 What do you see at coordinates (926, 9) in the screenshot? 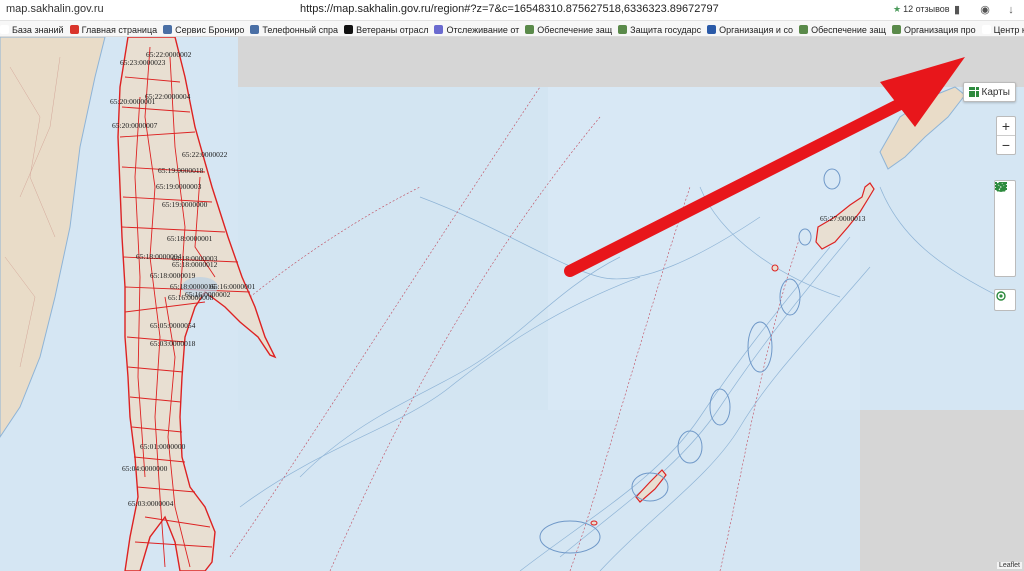
I see `reviews-count: 12 отзывов` at bounding box center [926, 9].